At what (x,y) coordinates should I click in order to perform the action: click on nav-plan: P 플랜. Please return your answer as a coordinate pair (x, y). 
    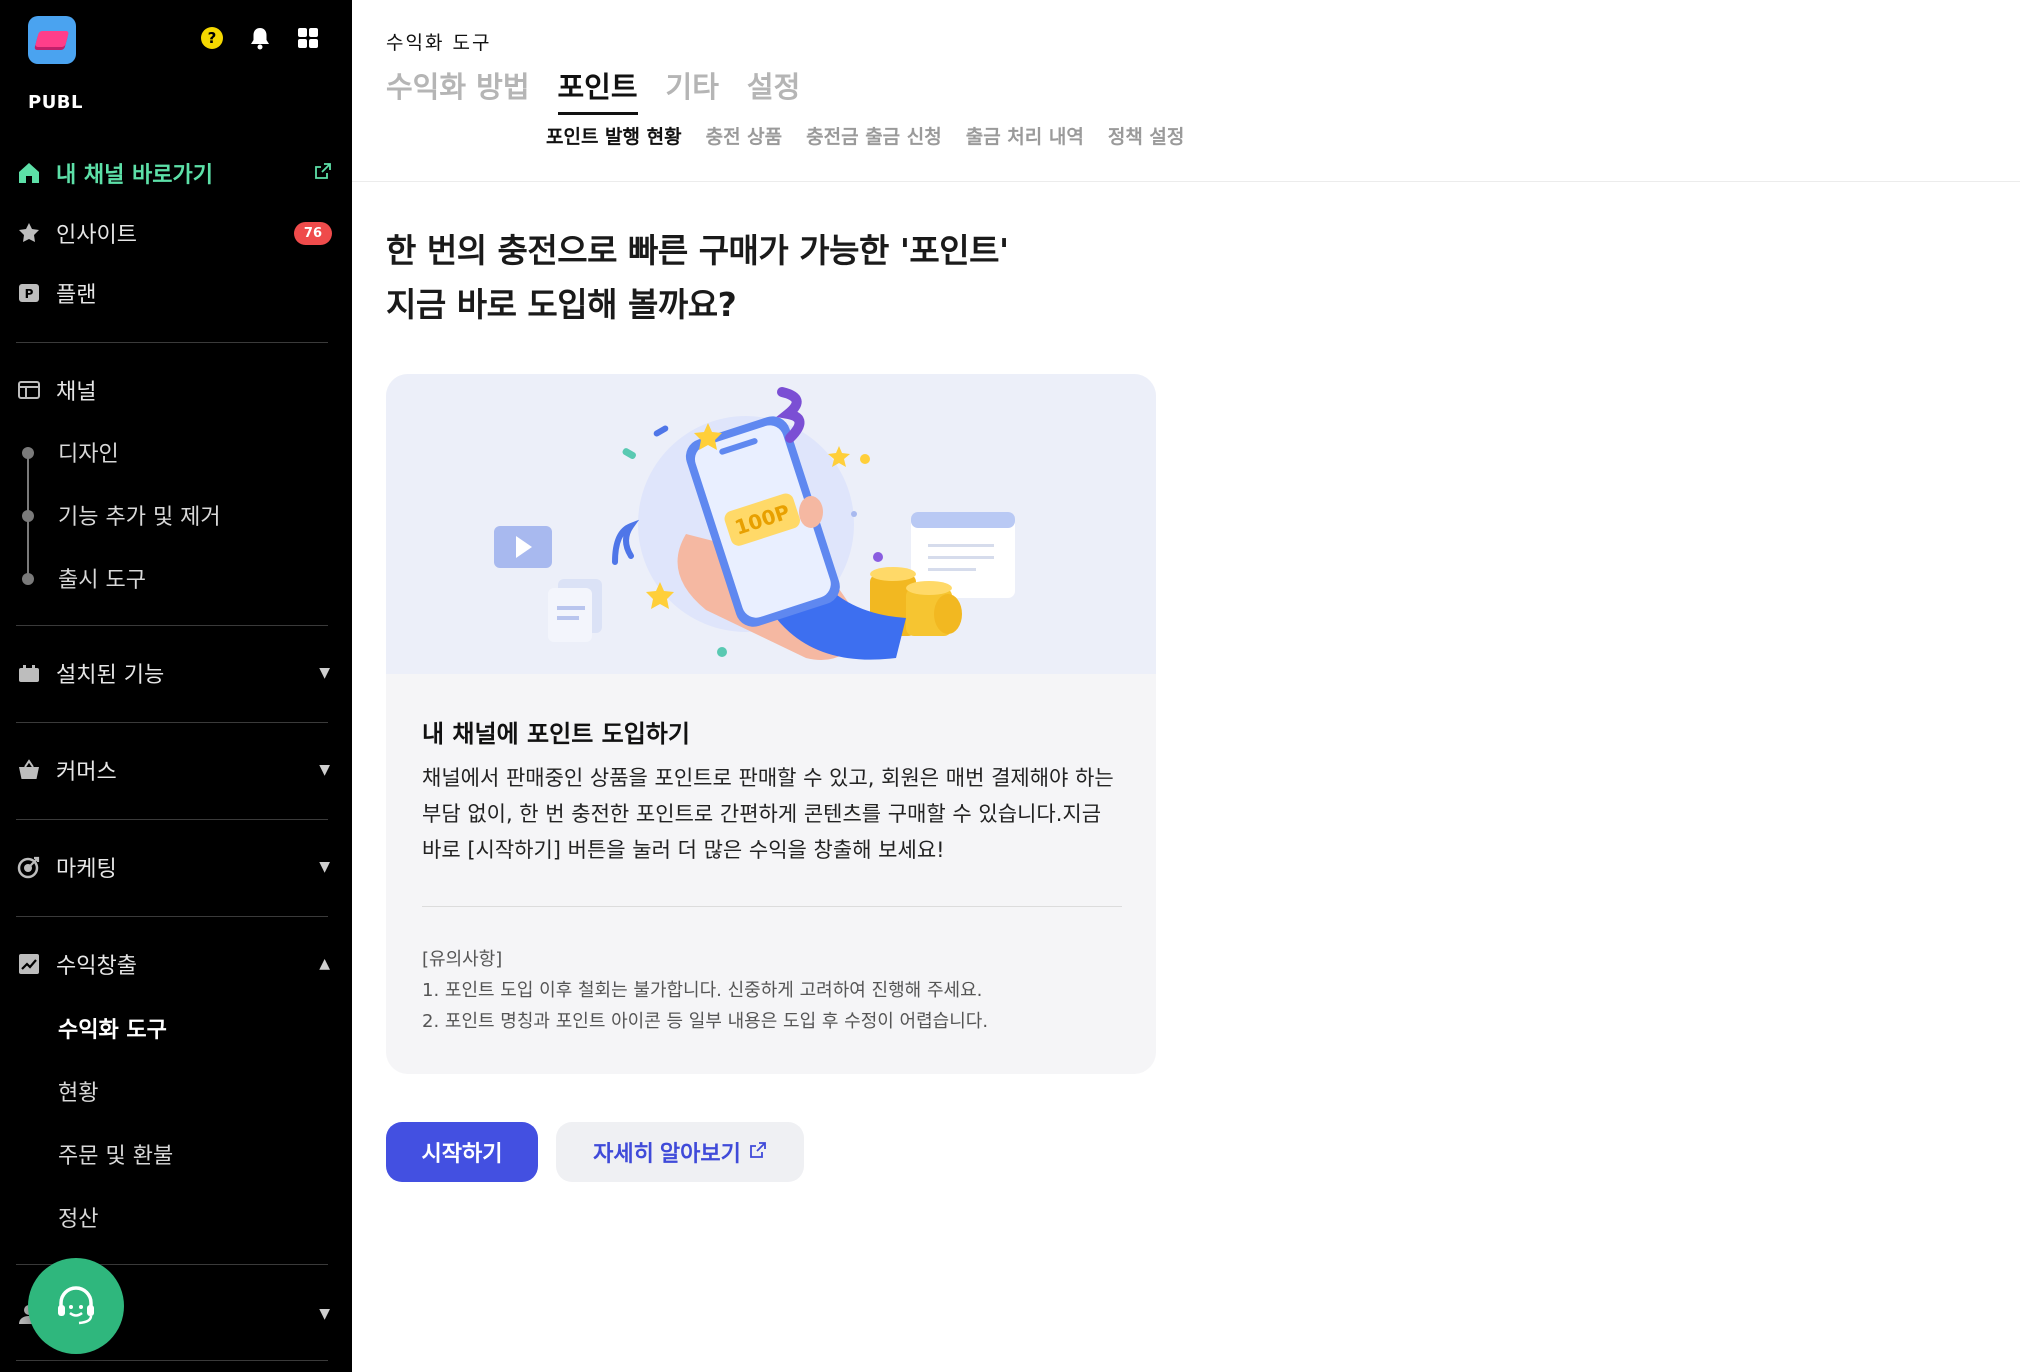
    Looking at the image, I should click on (174, 293).